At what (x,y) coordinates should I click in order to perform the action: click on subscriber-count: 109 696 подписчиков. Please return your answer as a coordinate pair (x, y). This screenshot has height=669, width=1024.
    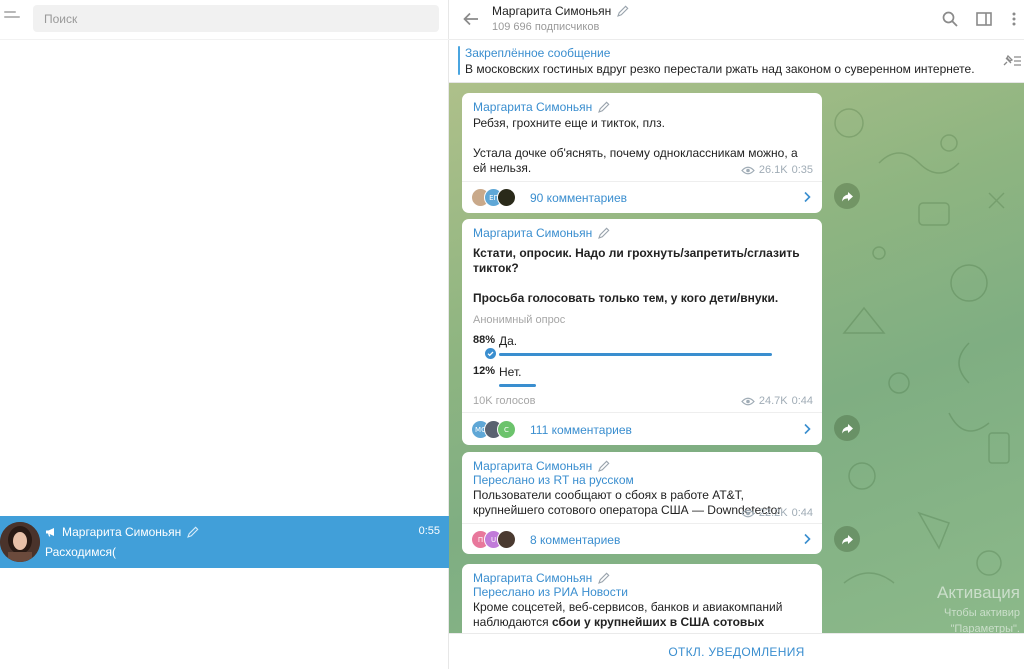
    Looking at the image, I should click on (546, 27).